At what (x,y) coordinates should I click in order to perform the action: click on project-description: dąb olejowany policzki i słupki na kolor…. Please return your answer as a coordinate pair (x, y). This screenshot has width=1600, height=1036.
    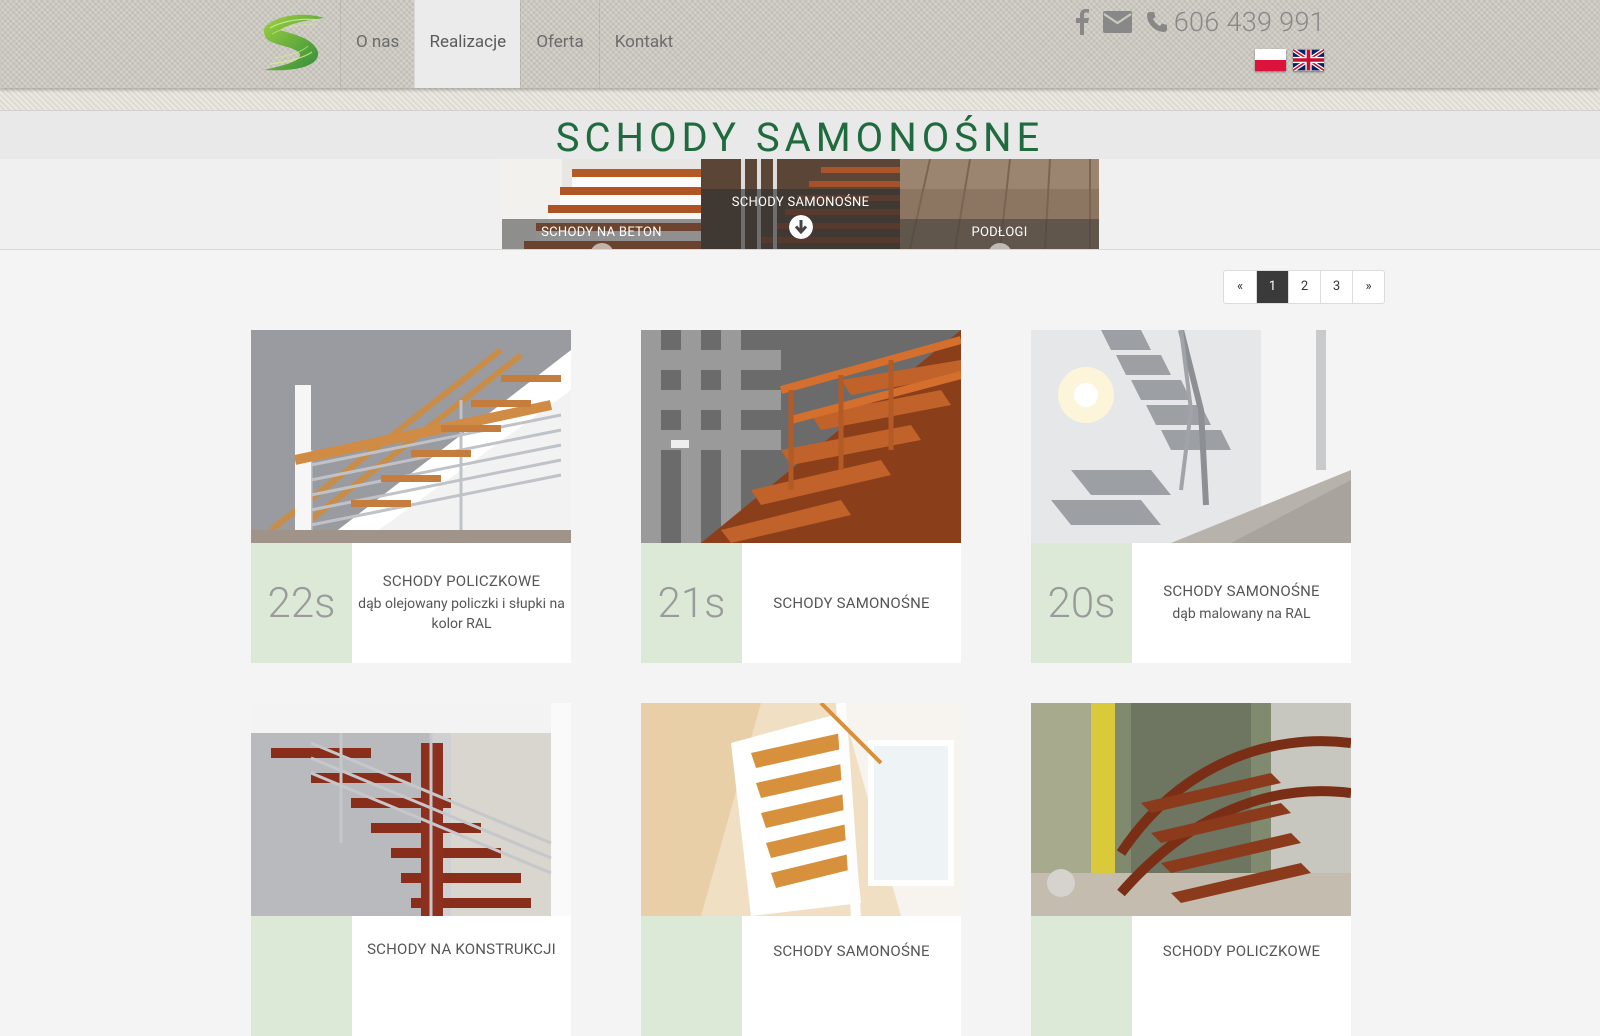
    Looking at the image, I should click on (461, 614).